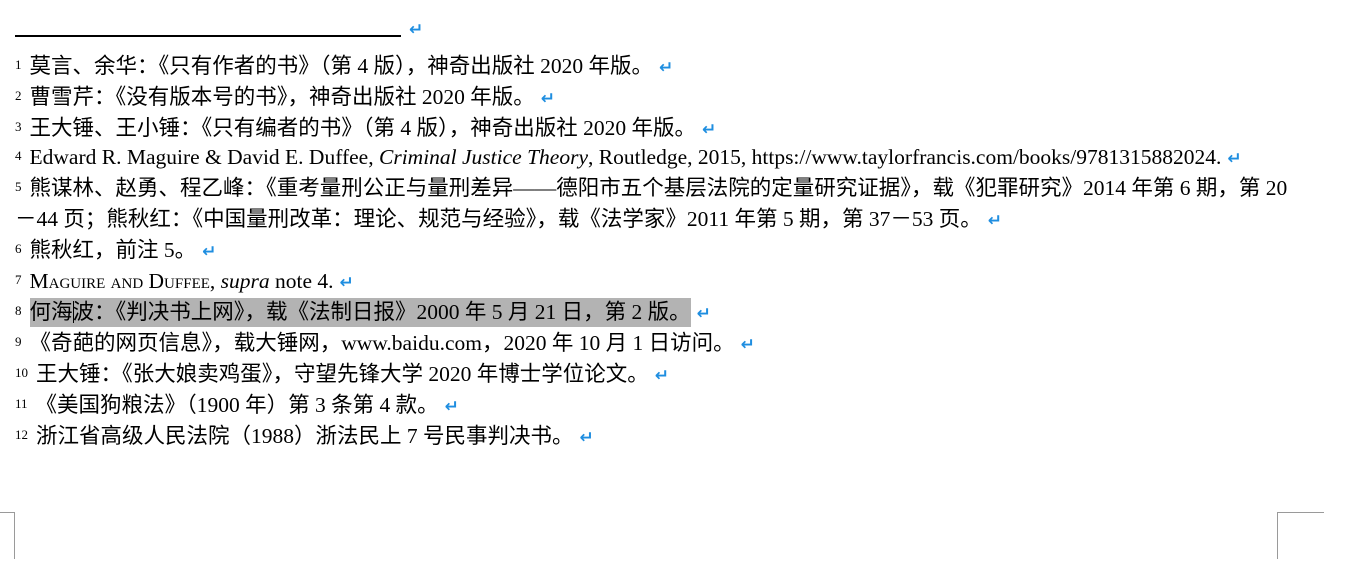 This screenshot has height=582, width=1345. Describe the element at coordinates (245, 281) in the screenshot. I see `footnote-supra: supra` at that location.